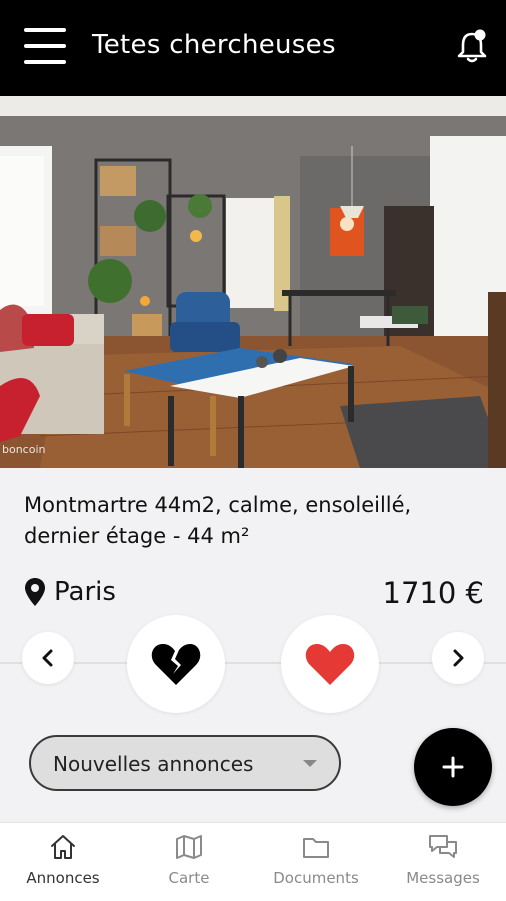  What do you see at coordinates (316, 862) in the screenshot?
I see `nav-item-documents: Documents` at bounding box center [316, 862].